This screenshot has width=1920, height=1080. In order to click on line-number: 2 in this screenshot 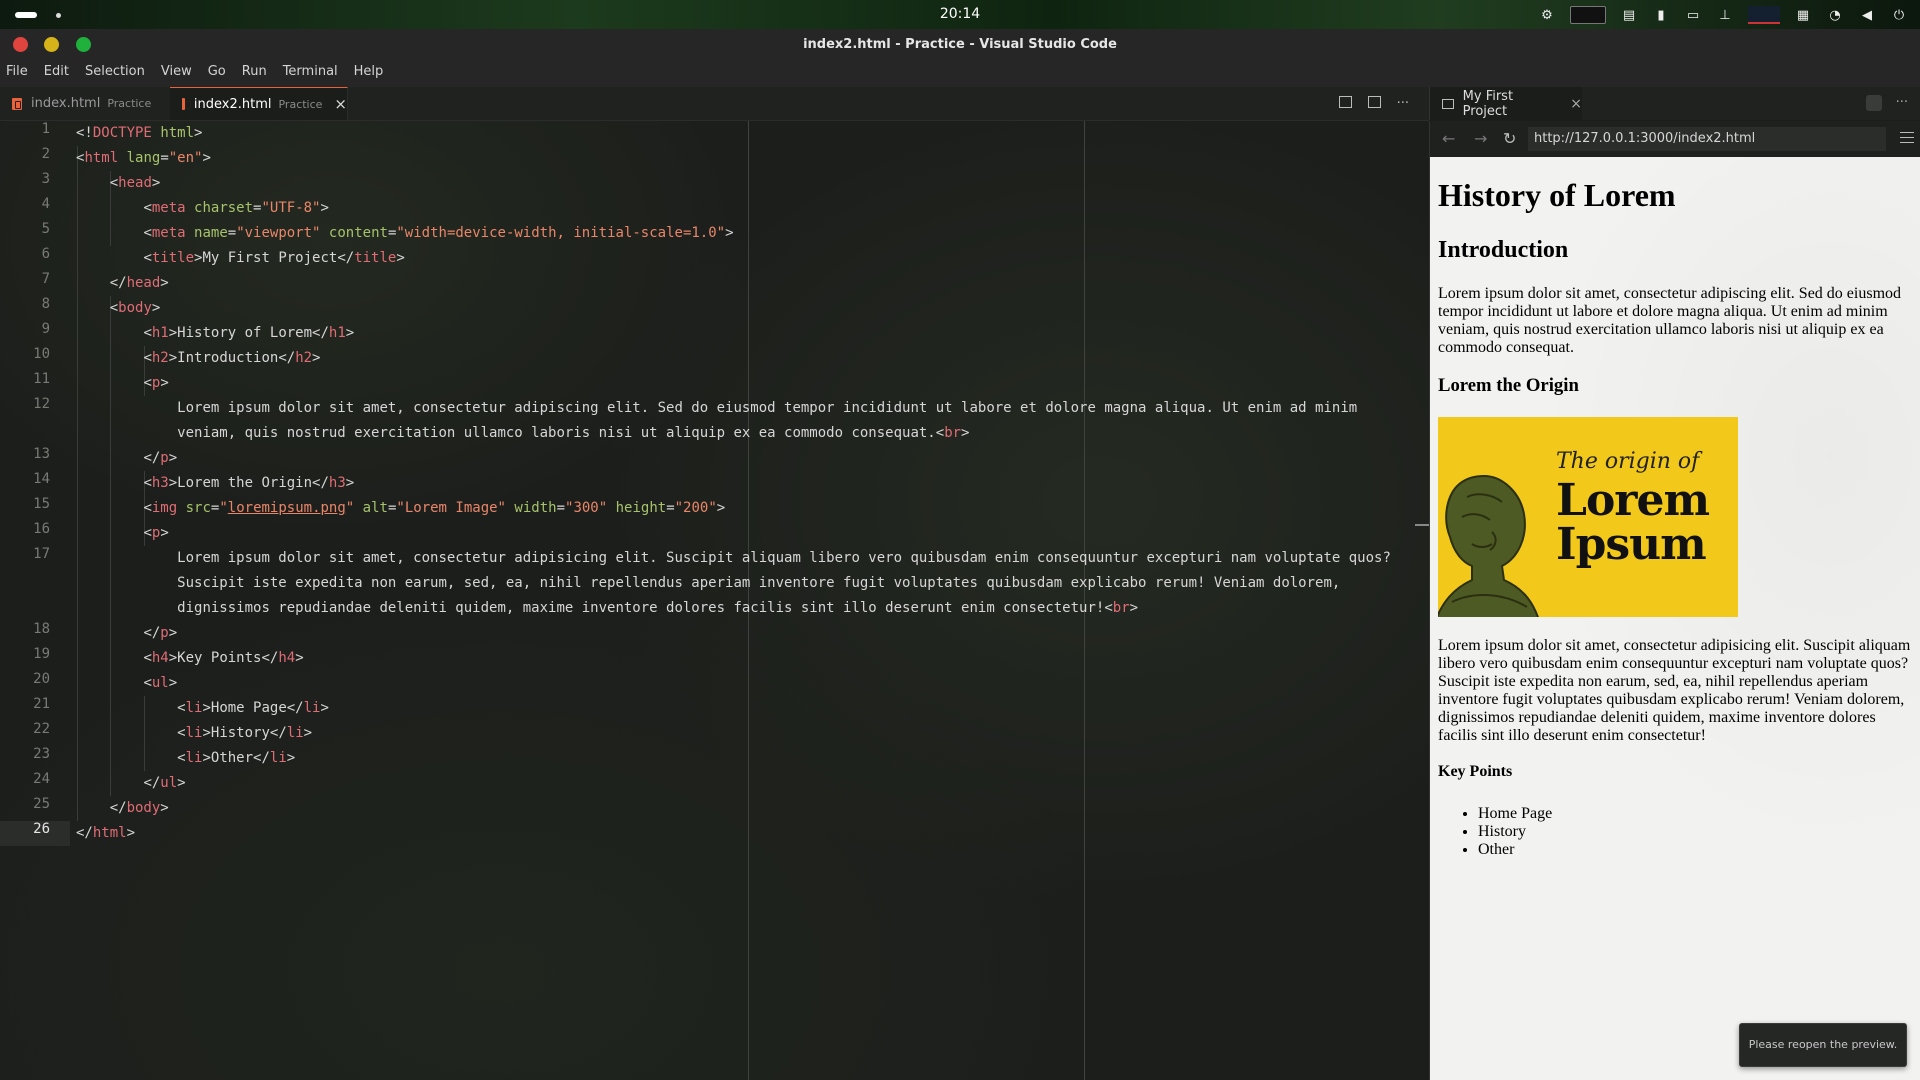, I will do `click(45, 154)`.